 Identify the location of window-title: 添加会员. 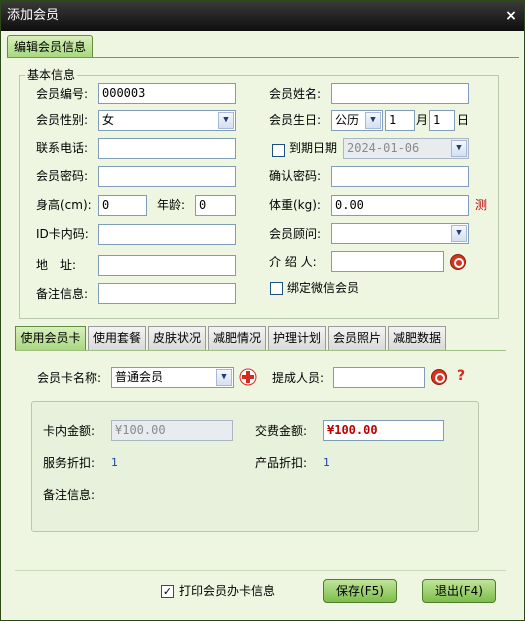
(33, 15).